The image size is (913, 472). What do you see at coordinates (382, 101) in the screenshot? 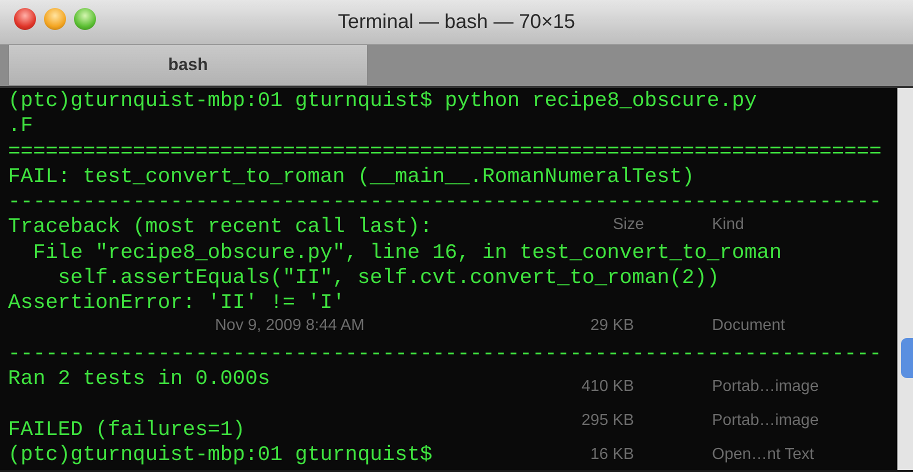
I see `terminal-line: (ptc)gturnquist-mbp:01 gturnquist$ python recipe8_obscure.py` at bounding box center [382, 101].